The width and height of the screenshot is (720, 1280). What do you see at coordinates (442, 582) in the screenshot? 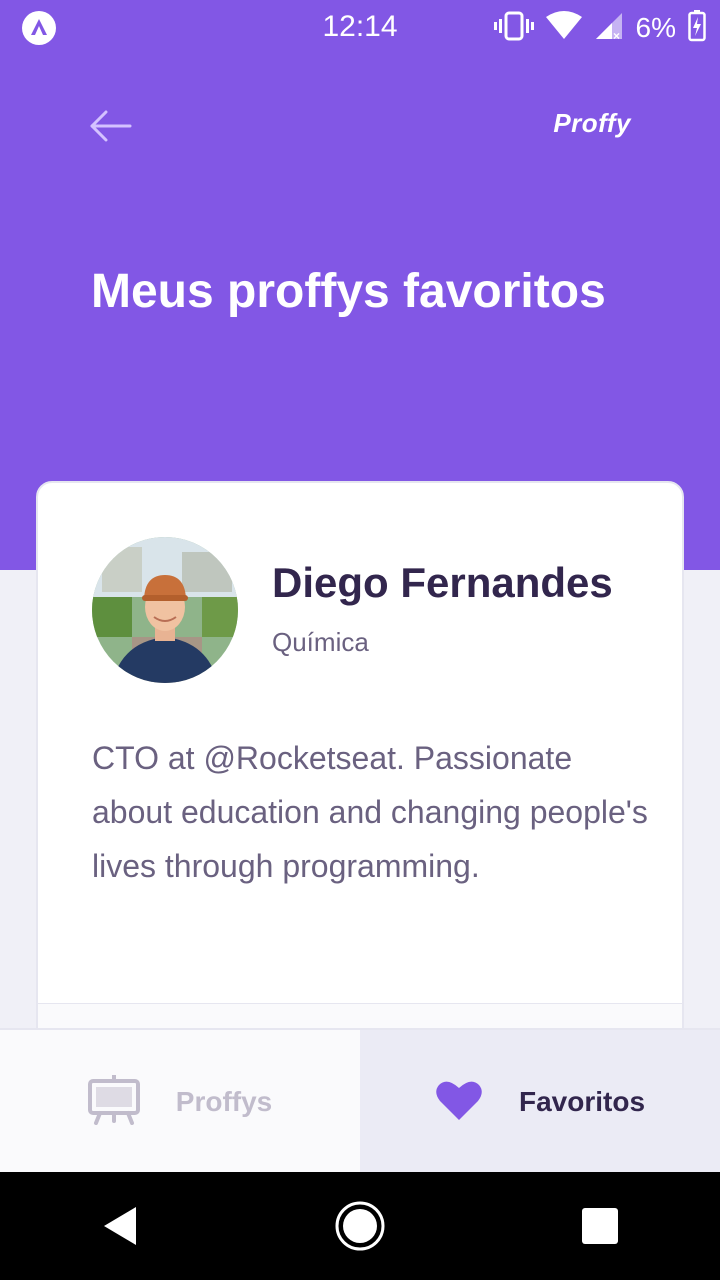
I see `teacher-name: Diego Fernandes` at bounding box center [442, 582].